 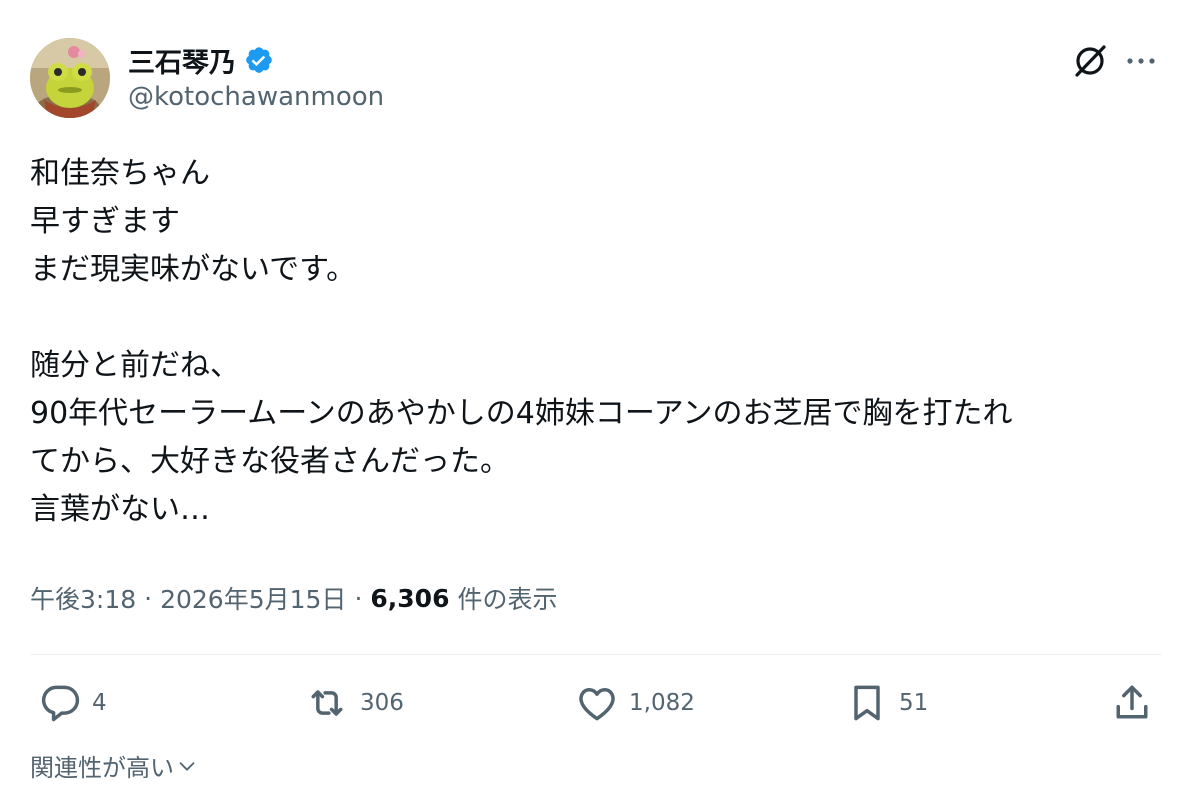 What do you see at coordinates (187, 766) in the screenshot?
I see `chevron-down-icon` at bounding box center [187, 766].